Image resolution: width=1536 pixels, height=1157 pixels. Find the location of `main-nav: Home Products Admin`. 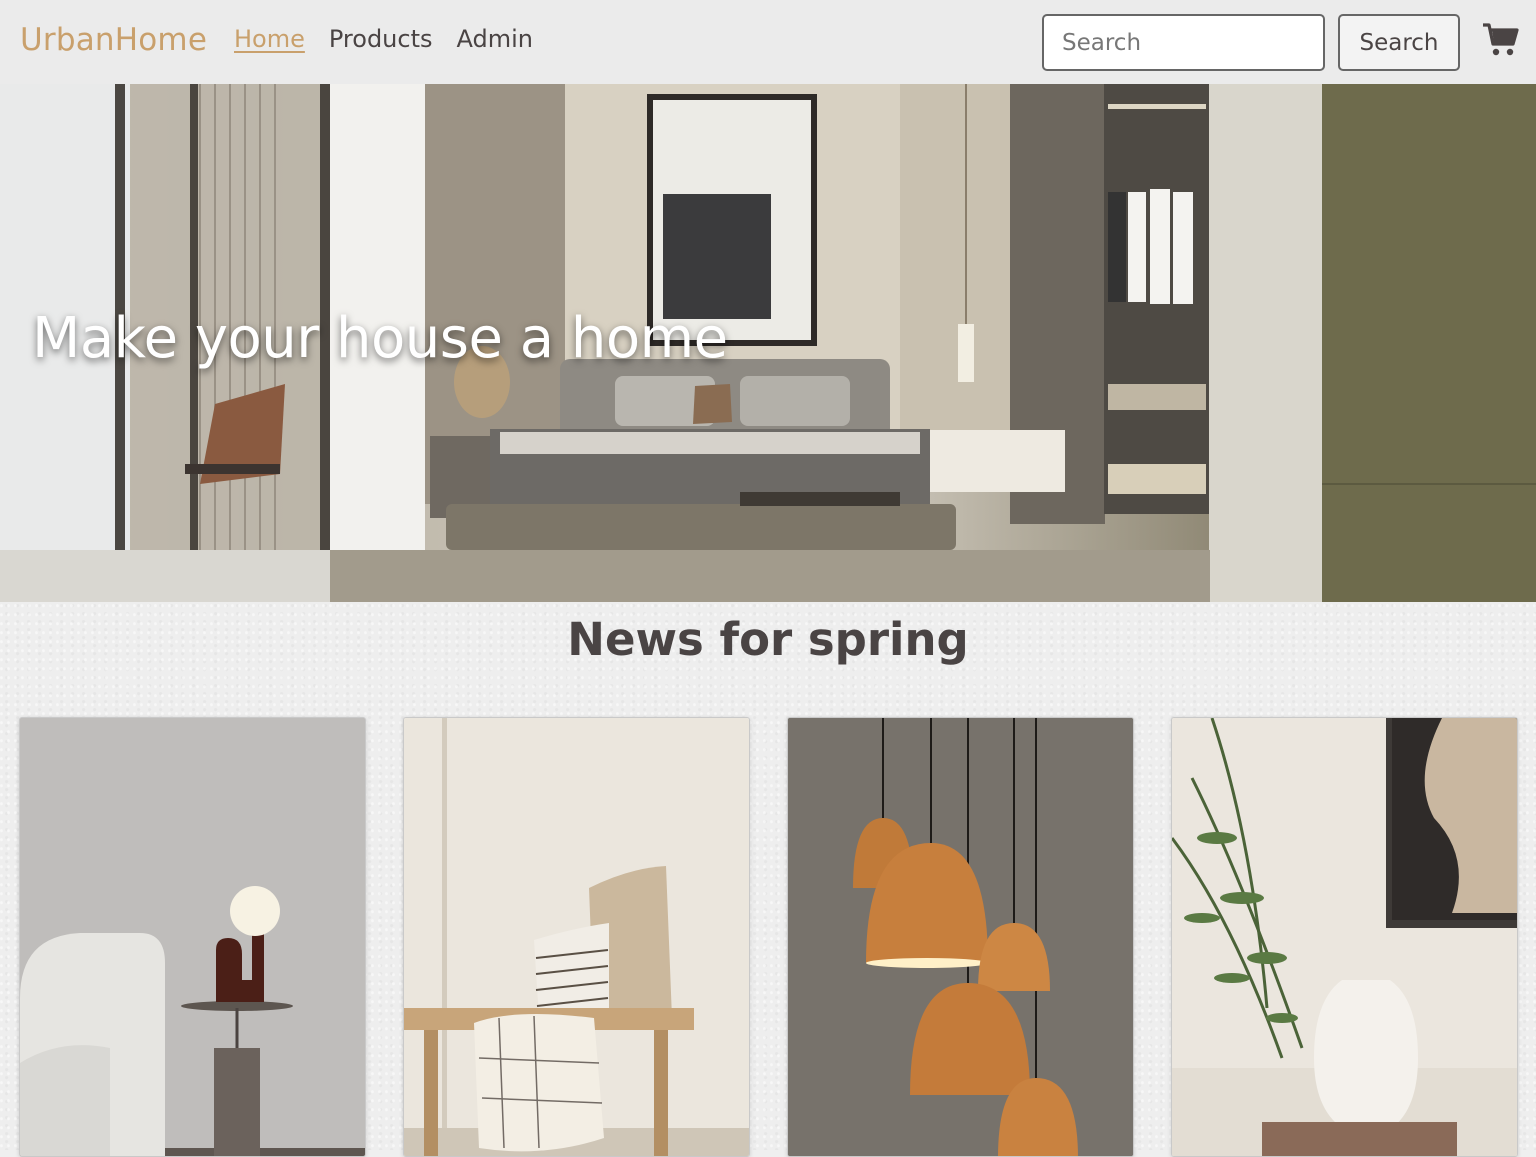

main-nav: Home Products Admin is located at coordinates (383, 39).